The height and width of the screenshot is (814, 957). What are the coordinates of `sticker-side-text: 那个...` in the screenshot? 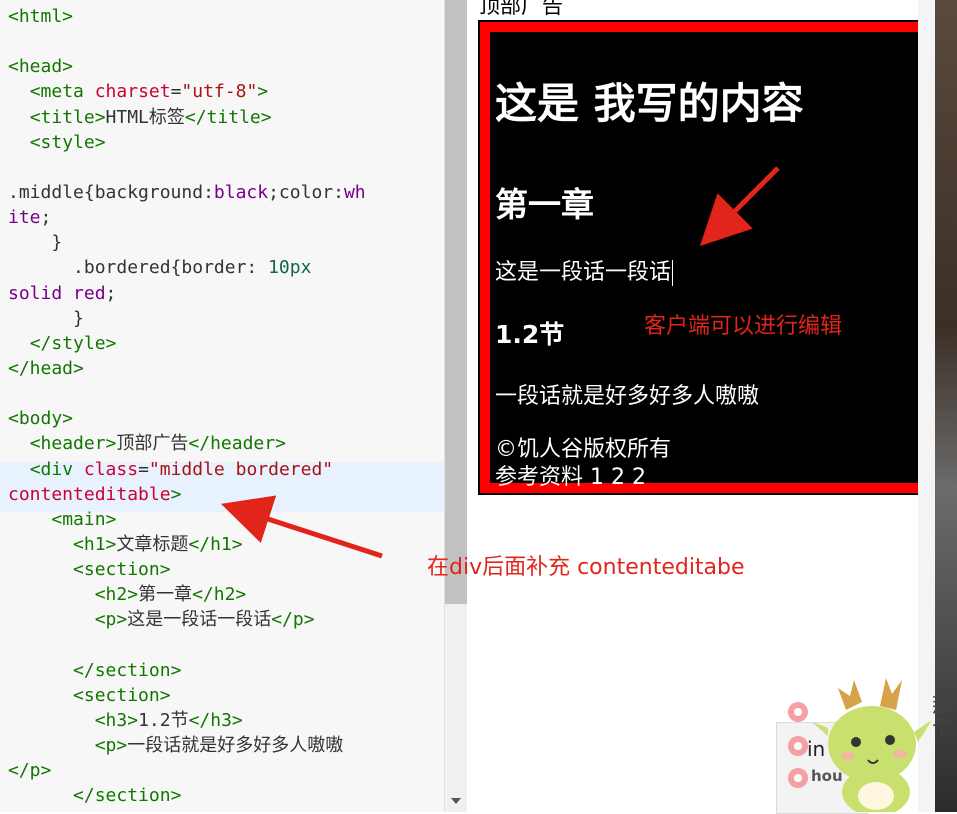 It's located at (944, 716).